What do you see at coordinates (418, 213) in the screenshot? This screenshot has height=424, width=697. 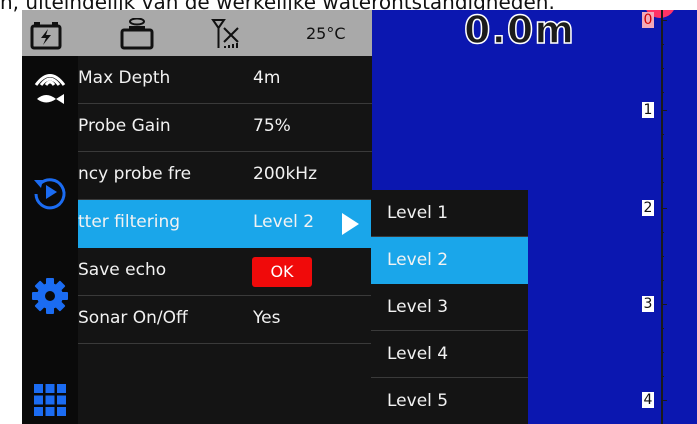 I see `submenu-item-label: Level 1` at bounding box center [418, 213].